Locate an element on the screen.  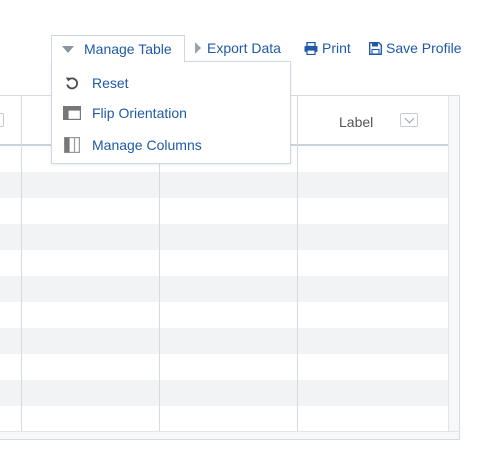
menu-item-reset: Reset is located at coordinates (95, 83).